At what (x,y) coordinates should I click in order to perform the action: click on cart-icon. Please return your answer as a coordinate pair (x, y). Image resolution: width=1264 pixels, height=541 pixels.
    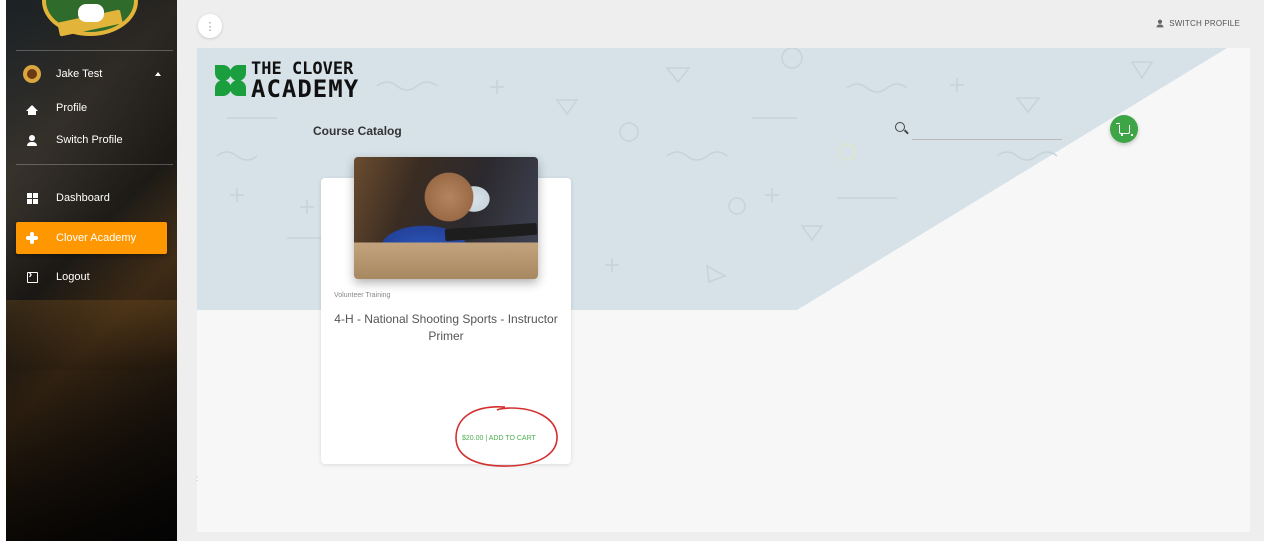
    Looking at the image, I should click on (1124, 129).